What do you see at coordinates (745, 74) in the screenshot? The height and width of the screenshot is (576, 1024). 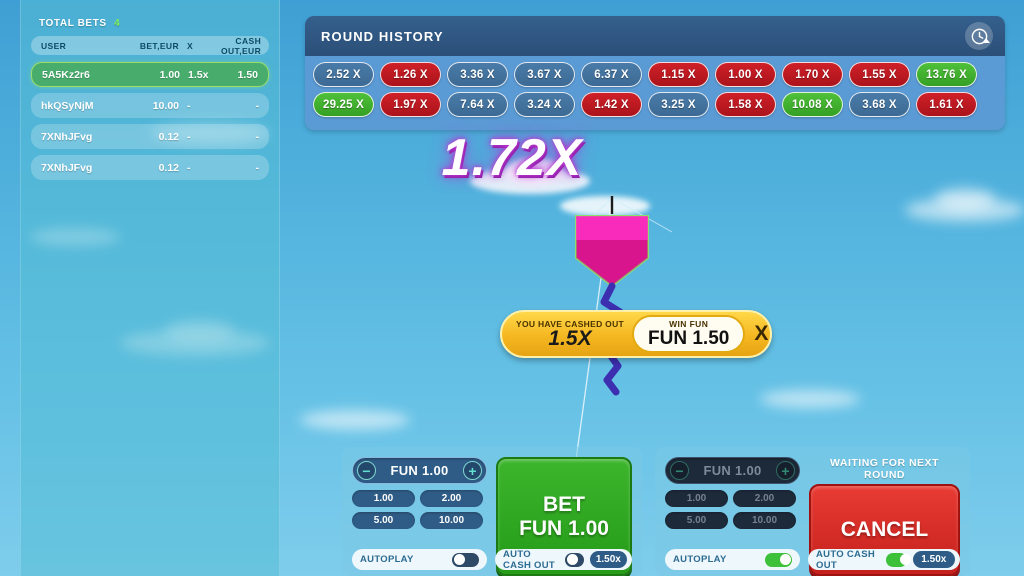 I see `history-badge: 1.00 X` at bounding box center [745, 74].